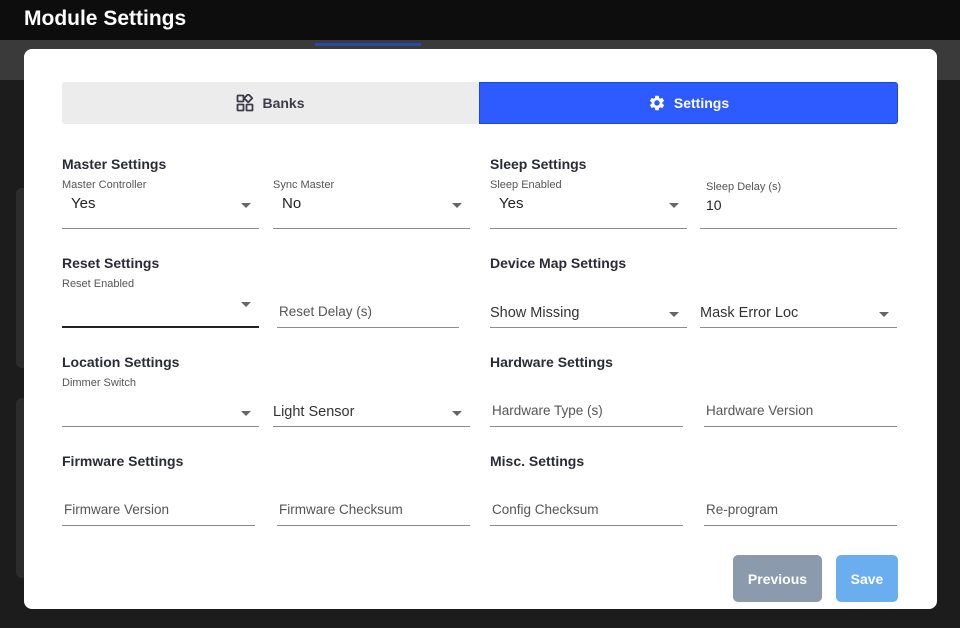 This screenshot has height=628, width=960. I want to click on firmware-settings-title: Firmware Settings, so click(123, 461).